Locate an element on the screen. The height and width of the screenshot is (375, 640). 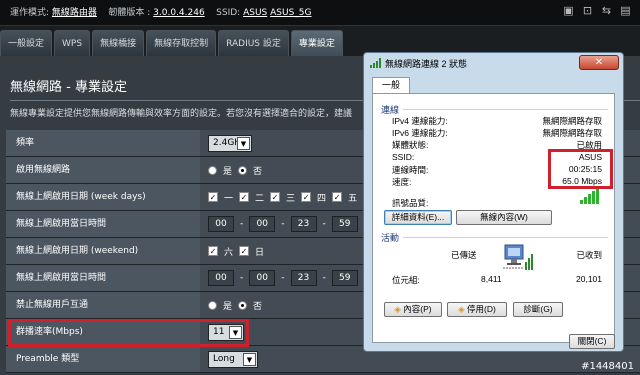
network-activity-icon is located at coordinates (518, 257).